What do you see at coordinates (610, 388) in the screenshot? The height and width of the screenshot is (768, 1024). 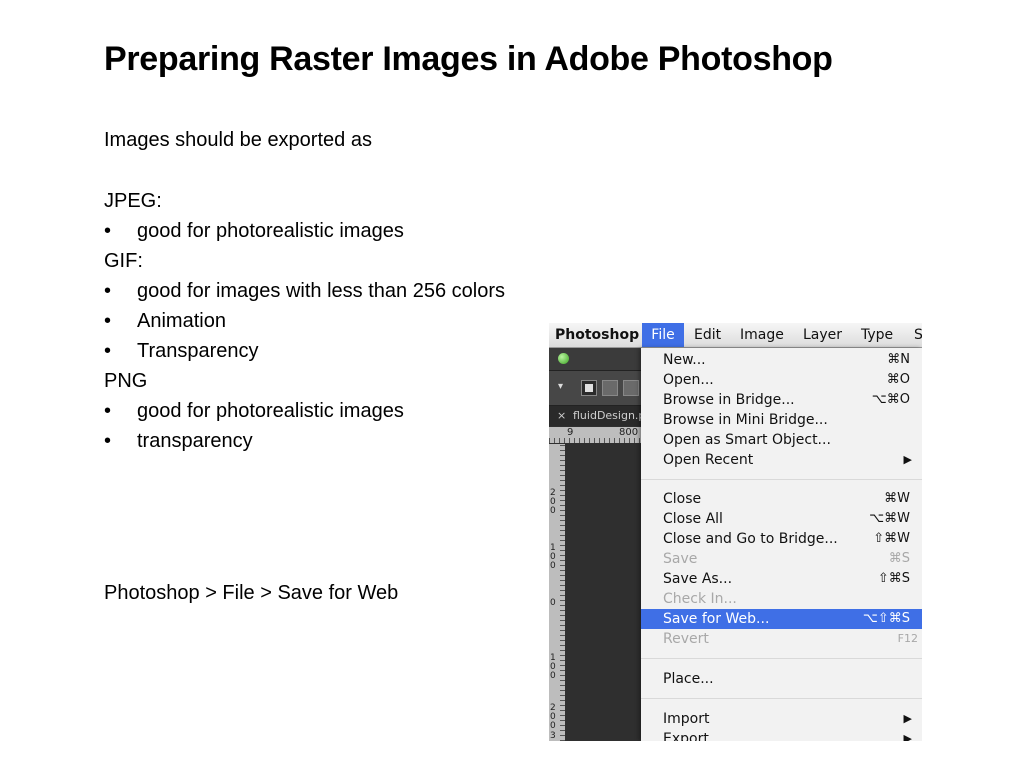 I see `selection-add-icon` at bounding box center [610, 388].